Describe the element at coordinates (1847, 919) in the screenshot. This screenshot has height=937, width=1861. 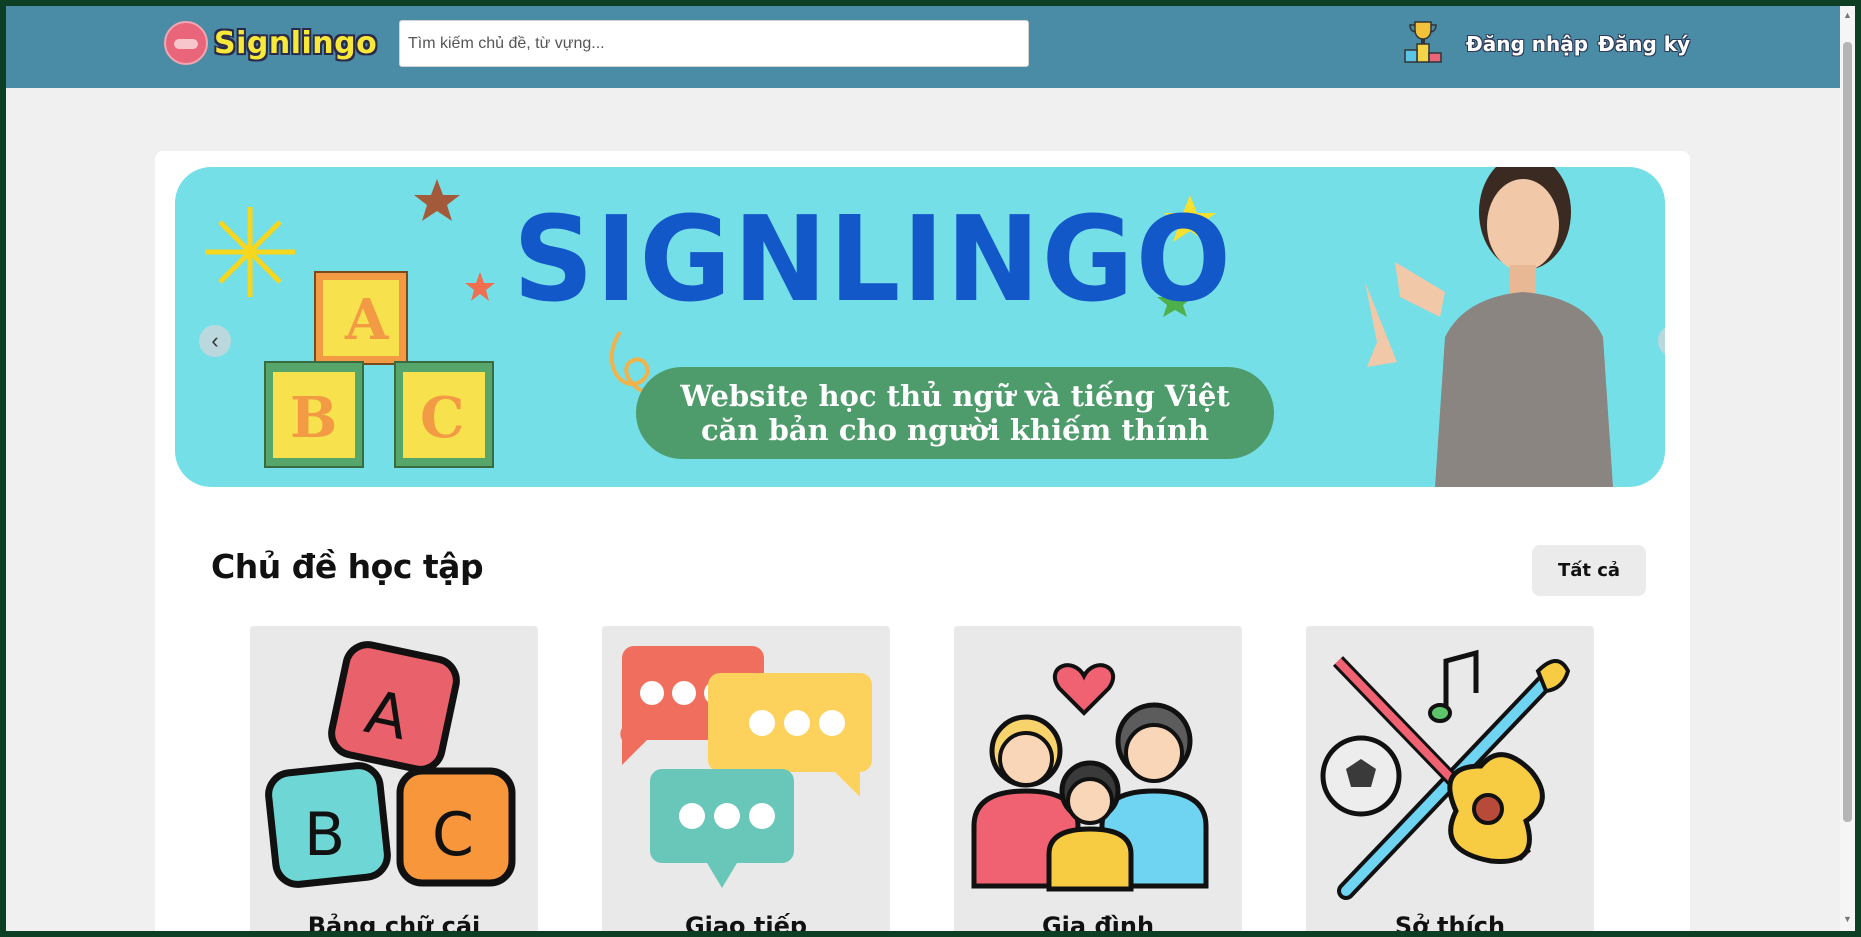
I see `scroll-down-arrow-icon: ▼` at that location.